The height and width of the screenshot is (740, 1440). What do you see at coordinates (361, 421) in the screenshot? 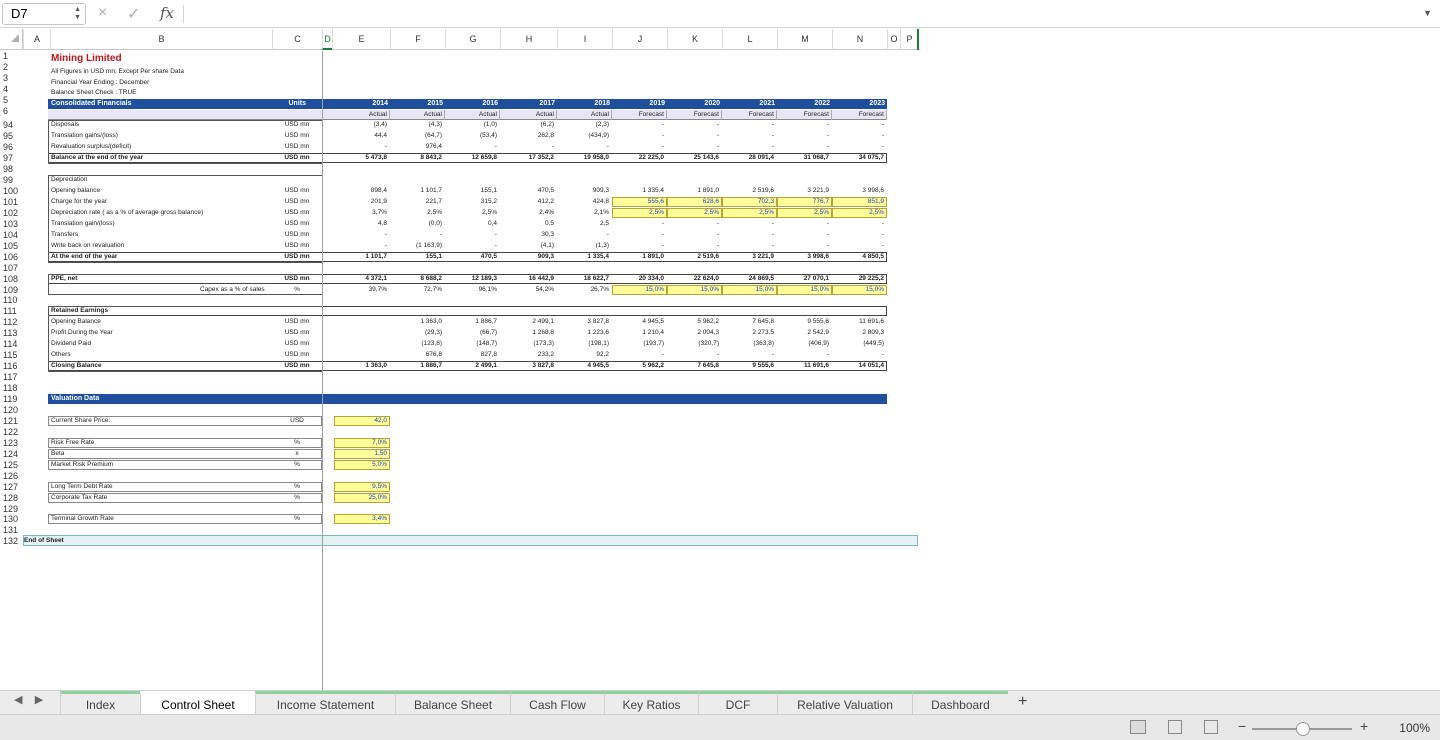
I see `input-value: 42,0` at bounding box center [361, 421].